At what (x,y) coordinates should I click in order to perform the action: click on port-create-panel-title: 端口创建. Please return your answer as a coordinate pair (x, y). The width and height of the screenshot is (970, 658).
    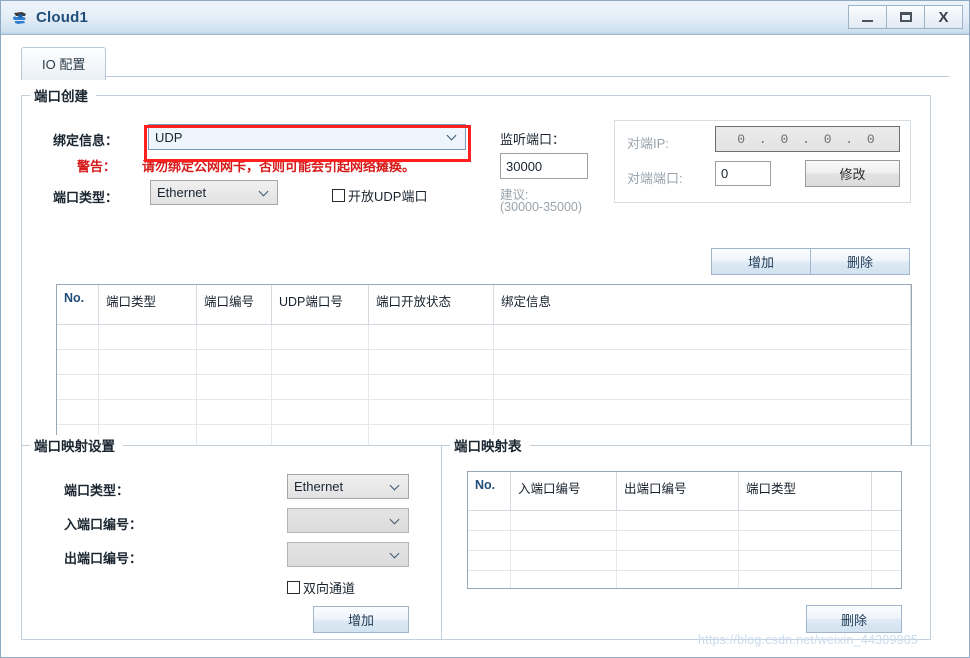
    Looking at the image, I should click on (63, 95).